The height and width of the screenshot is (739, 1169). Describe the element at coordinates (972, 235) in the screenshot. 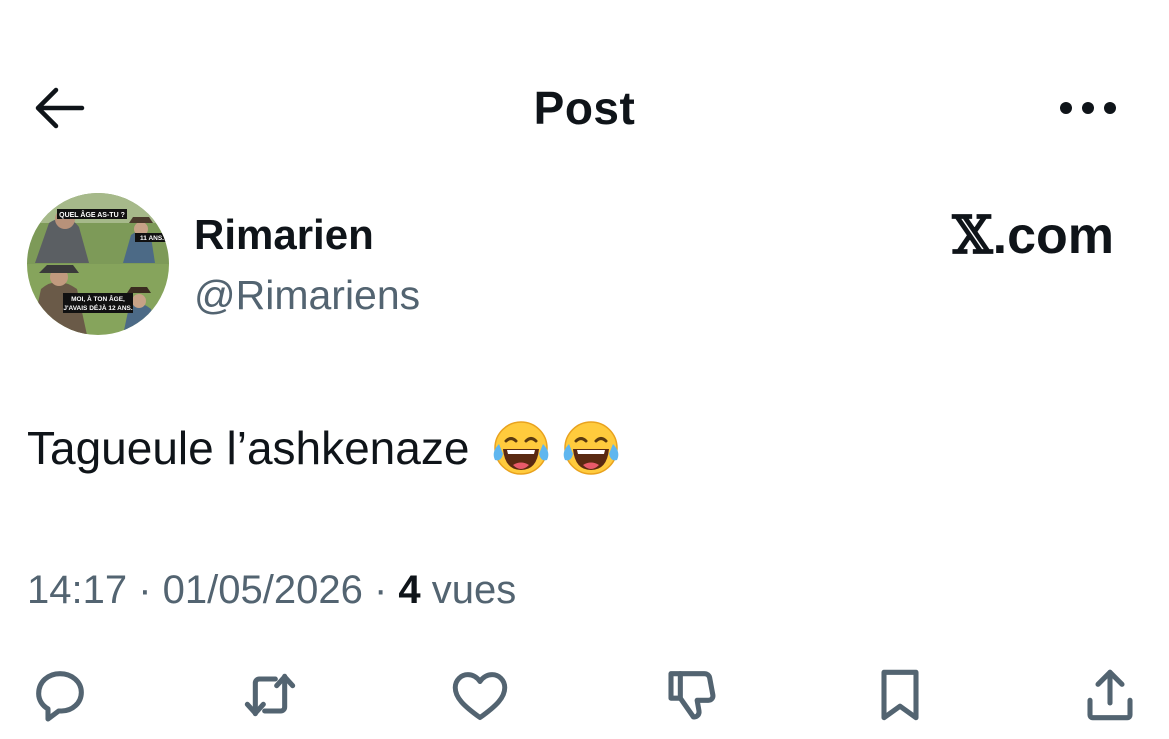

I see `x-logo-icon: 𝕏` at that location.